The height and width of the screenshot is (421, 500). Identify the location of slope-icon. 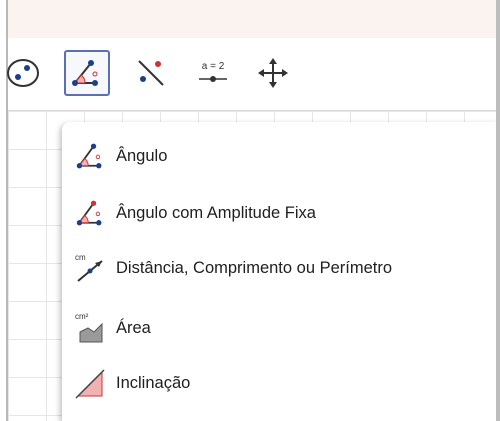
(90, 384).